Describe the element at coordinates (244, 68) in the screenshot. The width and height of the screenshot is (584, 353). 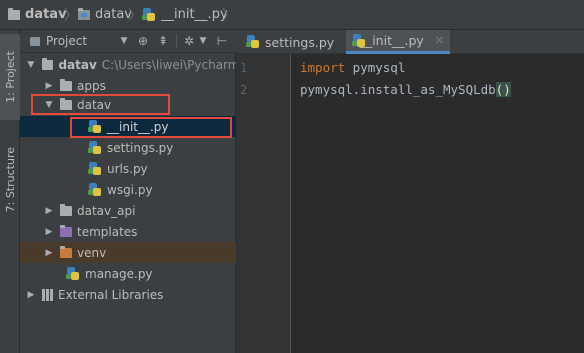
I see `line-number: 1` at that location.